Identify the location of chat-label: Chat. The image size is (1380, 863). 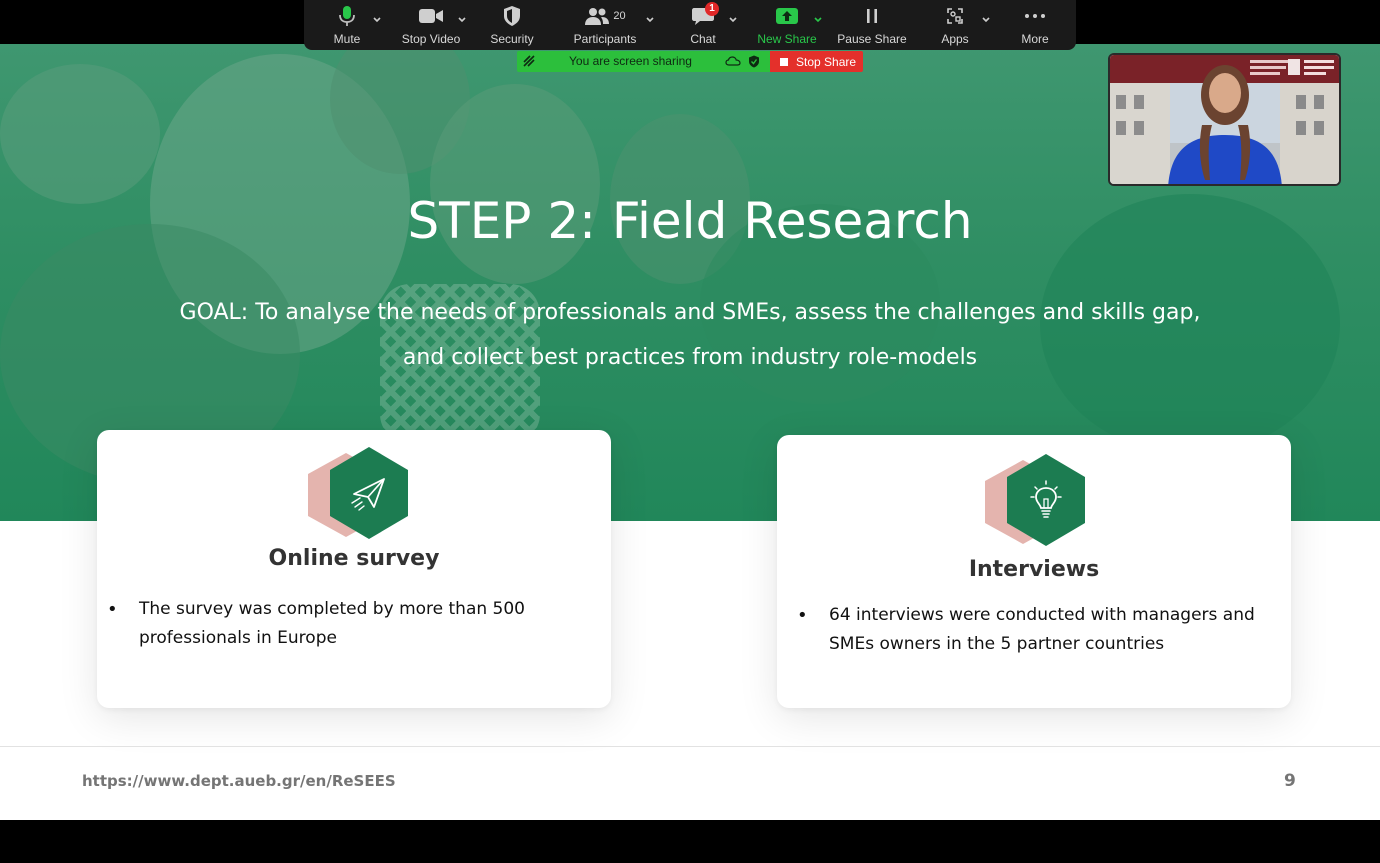
(703, 39).